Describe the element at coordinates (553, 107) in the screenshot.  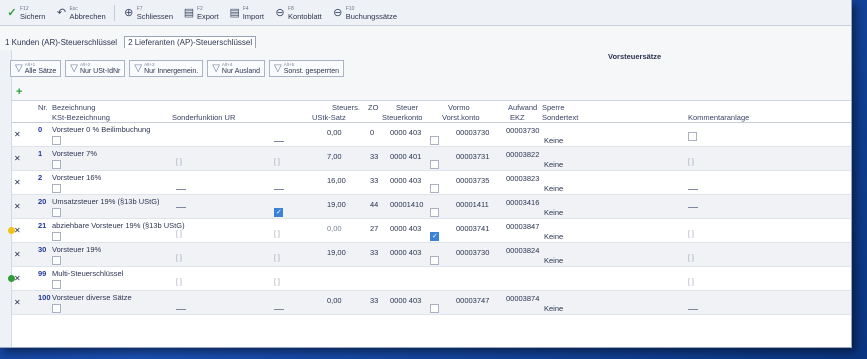
I see `col-header-sperre: Sperre` at that location.